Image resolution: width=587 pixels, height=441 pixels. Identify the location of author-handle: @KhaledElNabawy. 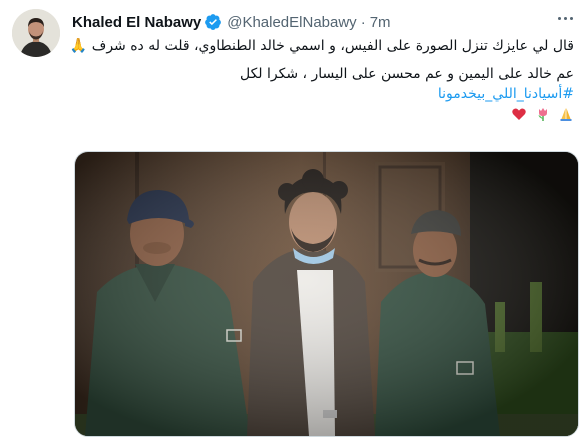
(291, 22).